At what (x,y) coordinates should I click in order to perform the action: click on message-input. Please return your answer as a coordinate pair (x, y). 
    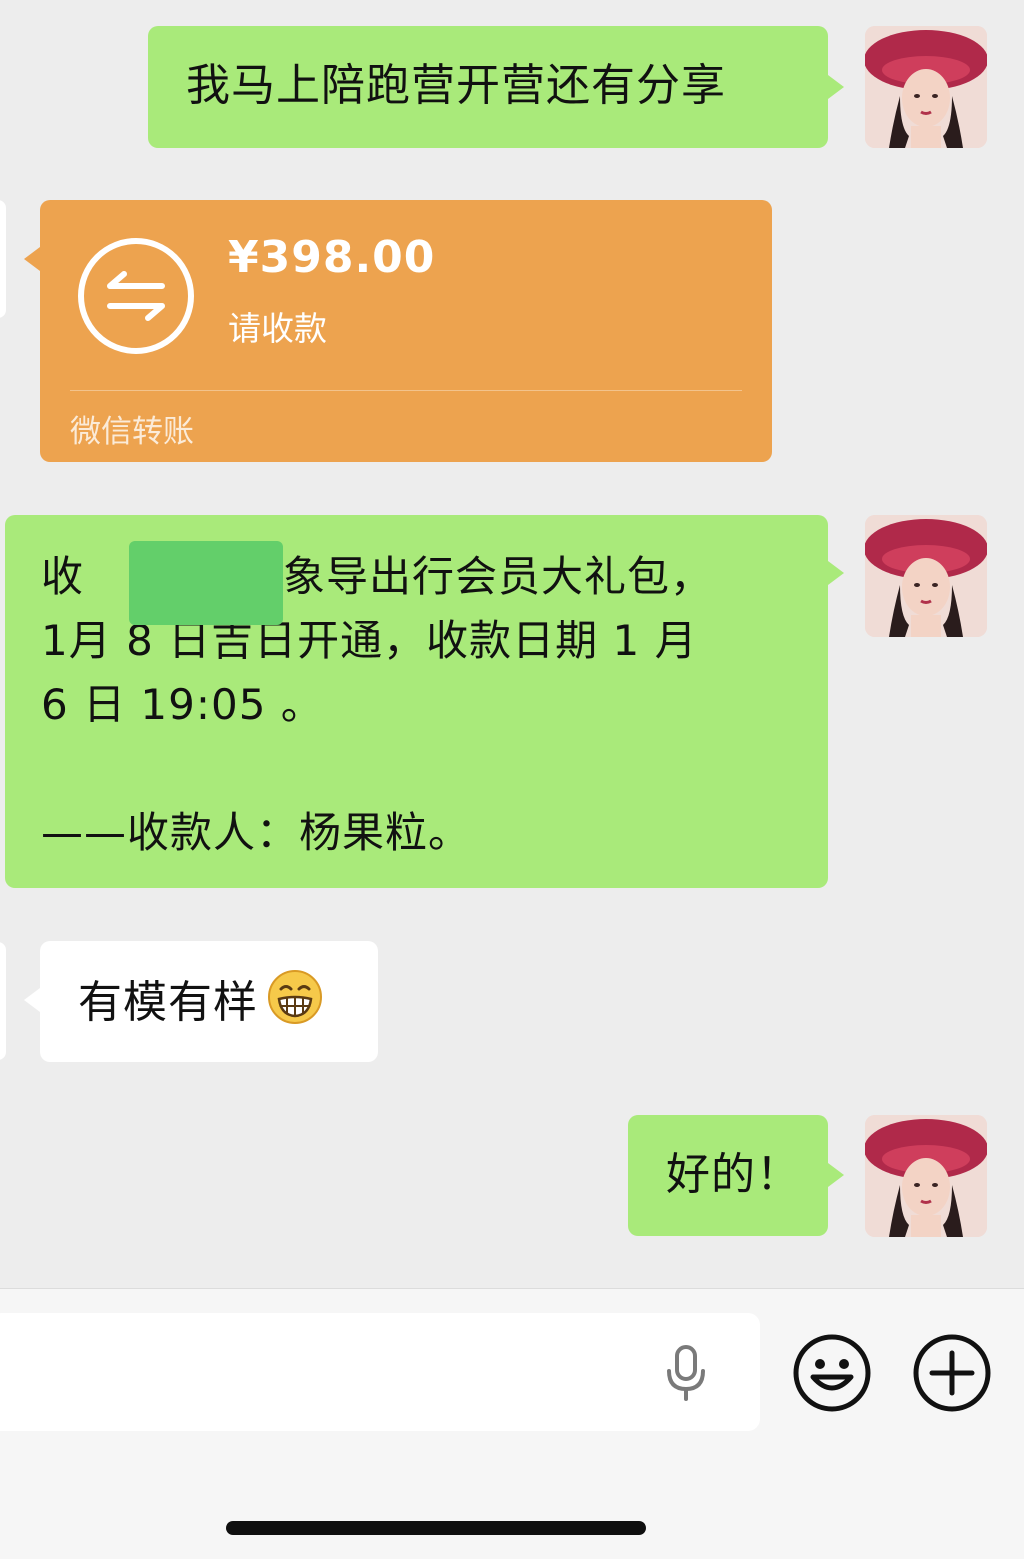
    Looking at the image, I should click on (380, 1372).